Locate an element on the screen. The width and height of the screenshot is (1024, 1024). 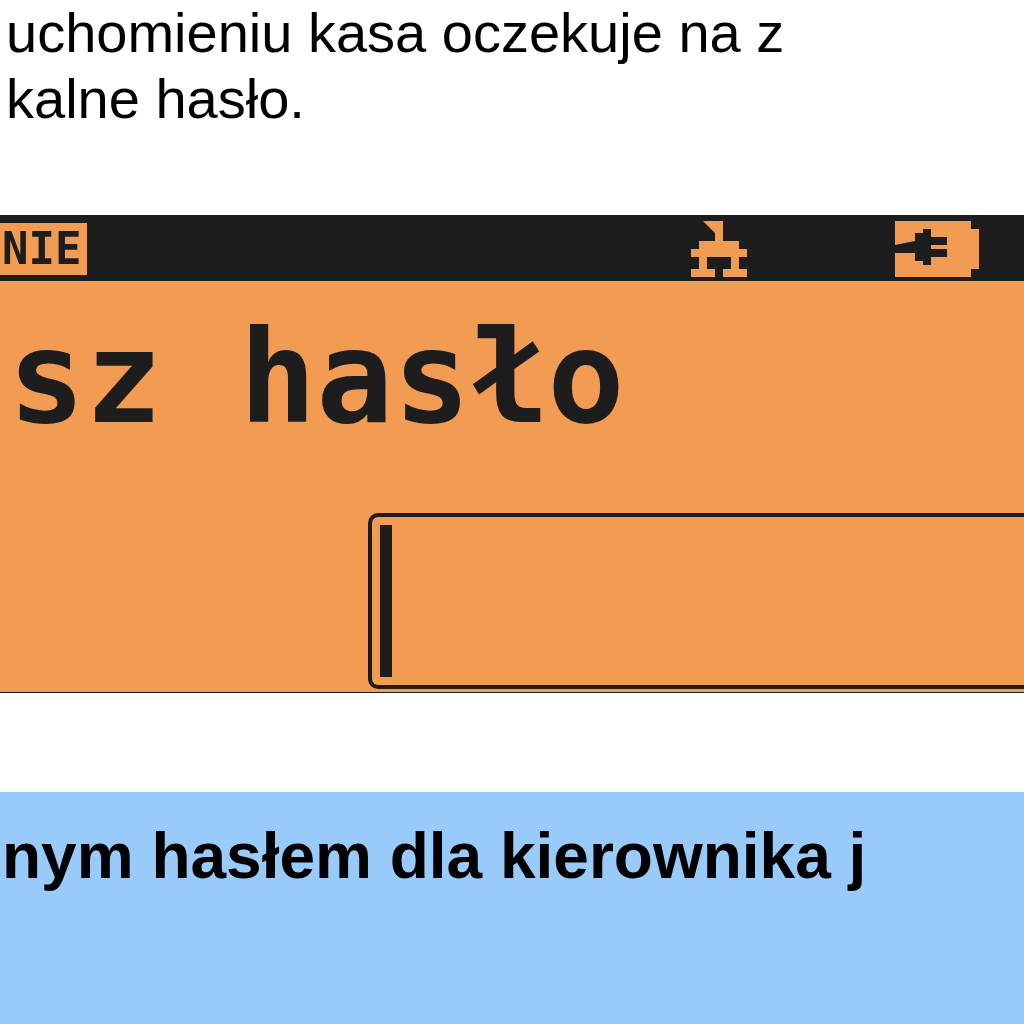
plug-icon is located at coordinates (937, 249).